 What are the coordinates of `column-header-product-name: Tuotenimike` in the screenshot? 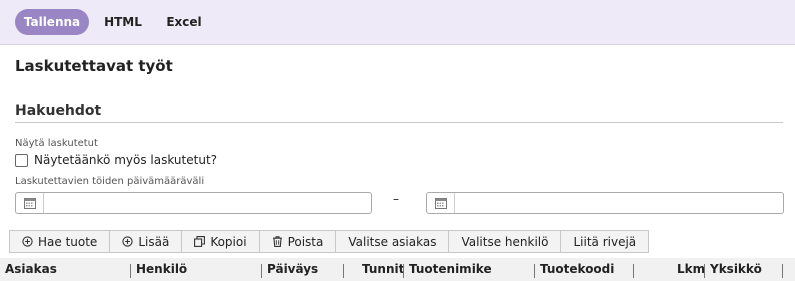 It's located at (450, 269).